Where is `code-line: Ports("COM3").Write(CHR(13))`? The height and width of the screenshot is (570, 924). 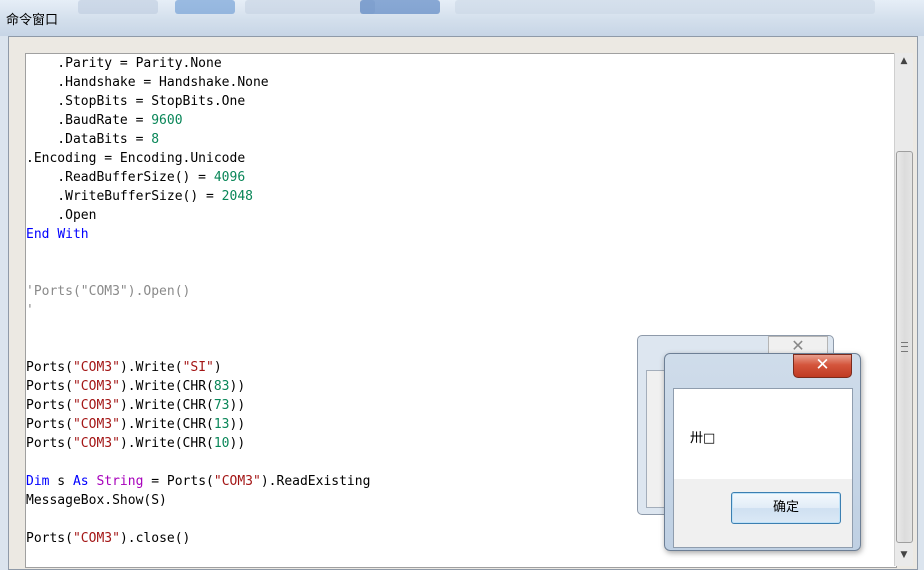 code-line: Ports("COM3").Write(CHR(13)) is located at coordinates (198, 424).